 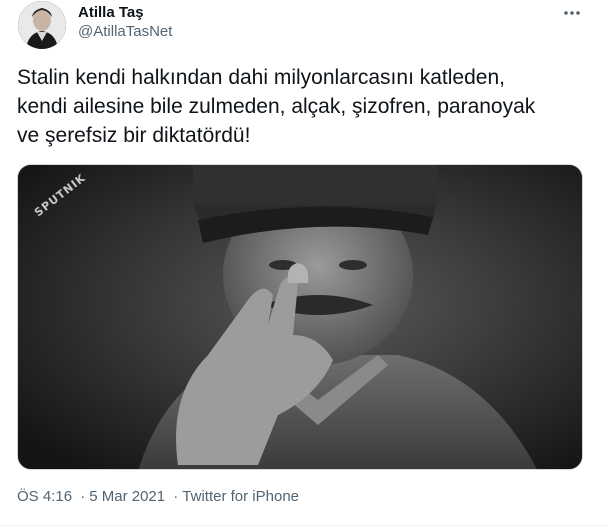 I want to click on tweet-metadata: ÖS 4:16 · 5 Mar 2021 · Twitter for iPhone, so click(x=158, y=497).